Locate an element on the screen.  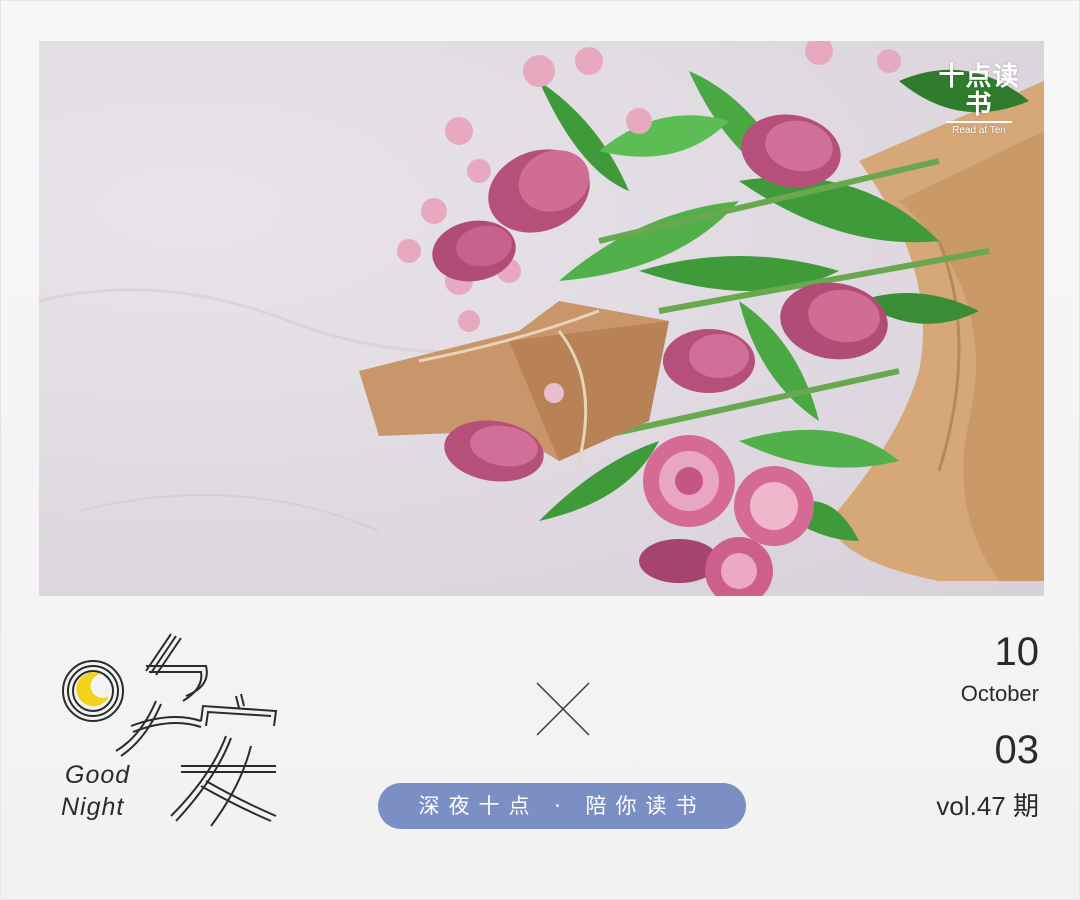
date-second-number: 03 is located at coordinates (1017, 750).